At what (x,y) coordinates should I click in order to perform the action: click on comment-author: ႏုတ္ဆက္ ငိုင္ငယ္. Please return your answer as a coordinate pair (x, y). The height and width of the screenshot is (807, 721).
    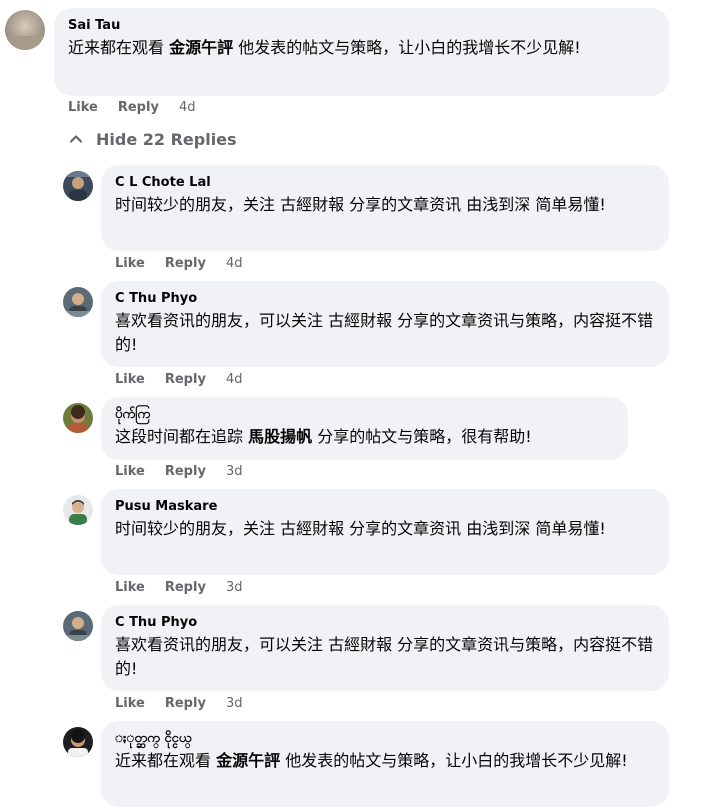
    Looking at the image, I should click on (385, 738).